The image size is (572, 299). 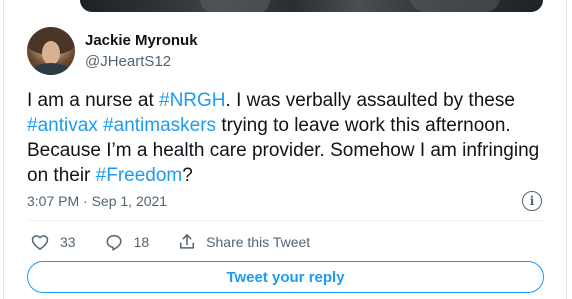 What do you see at coordinates (3, 149) in the screenshot?
I see `card-left-border` at bounding box center [3, 149].